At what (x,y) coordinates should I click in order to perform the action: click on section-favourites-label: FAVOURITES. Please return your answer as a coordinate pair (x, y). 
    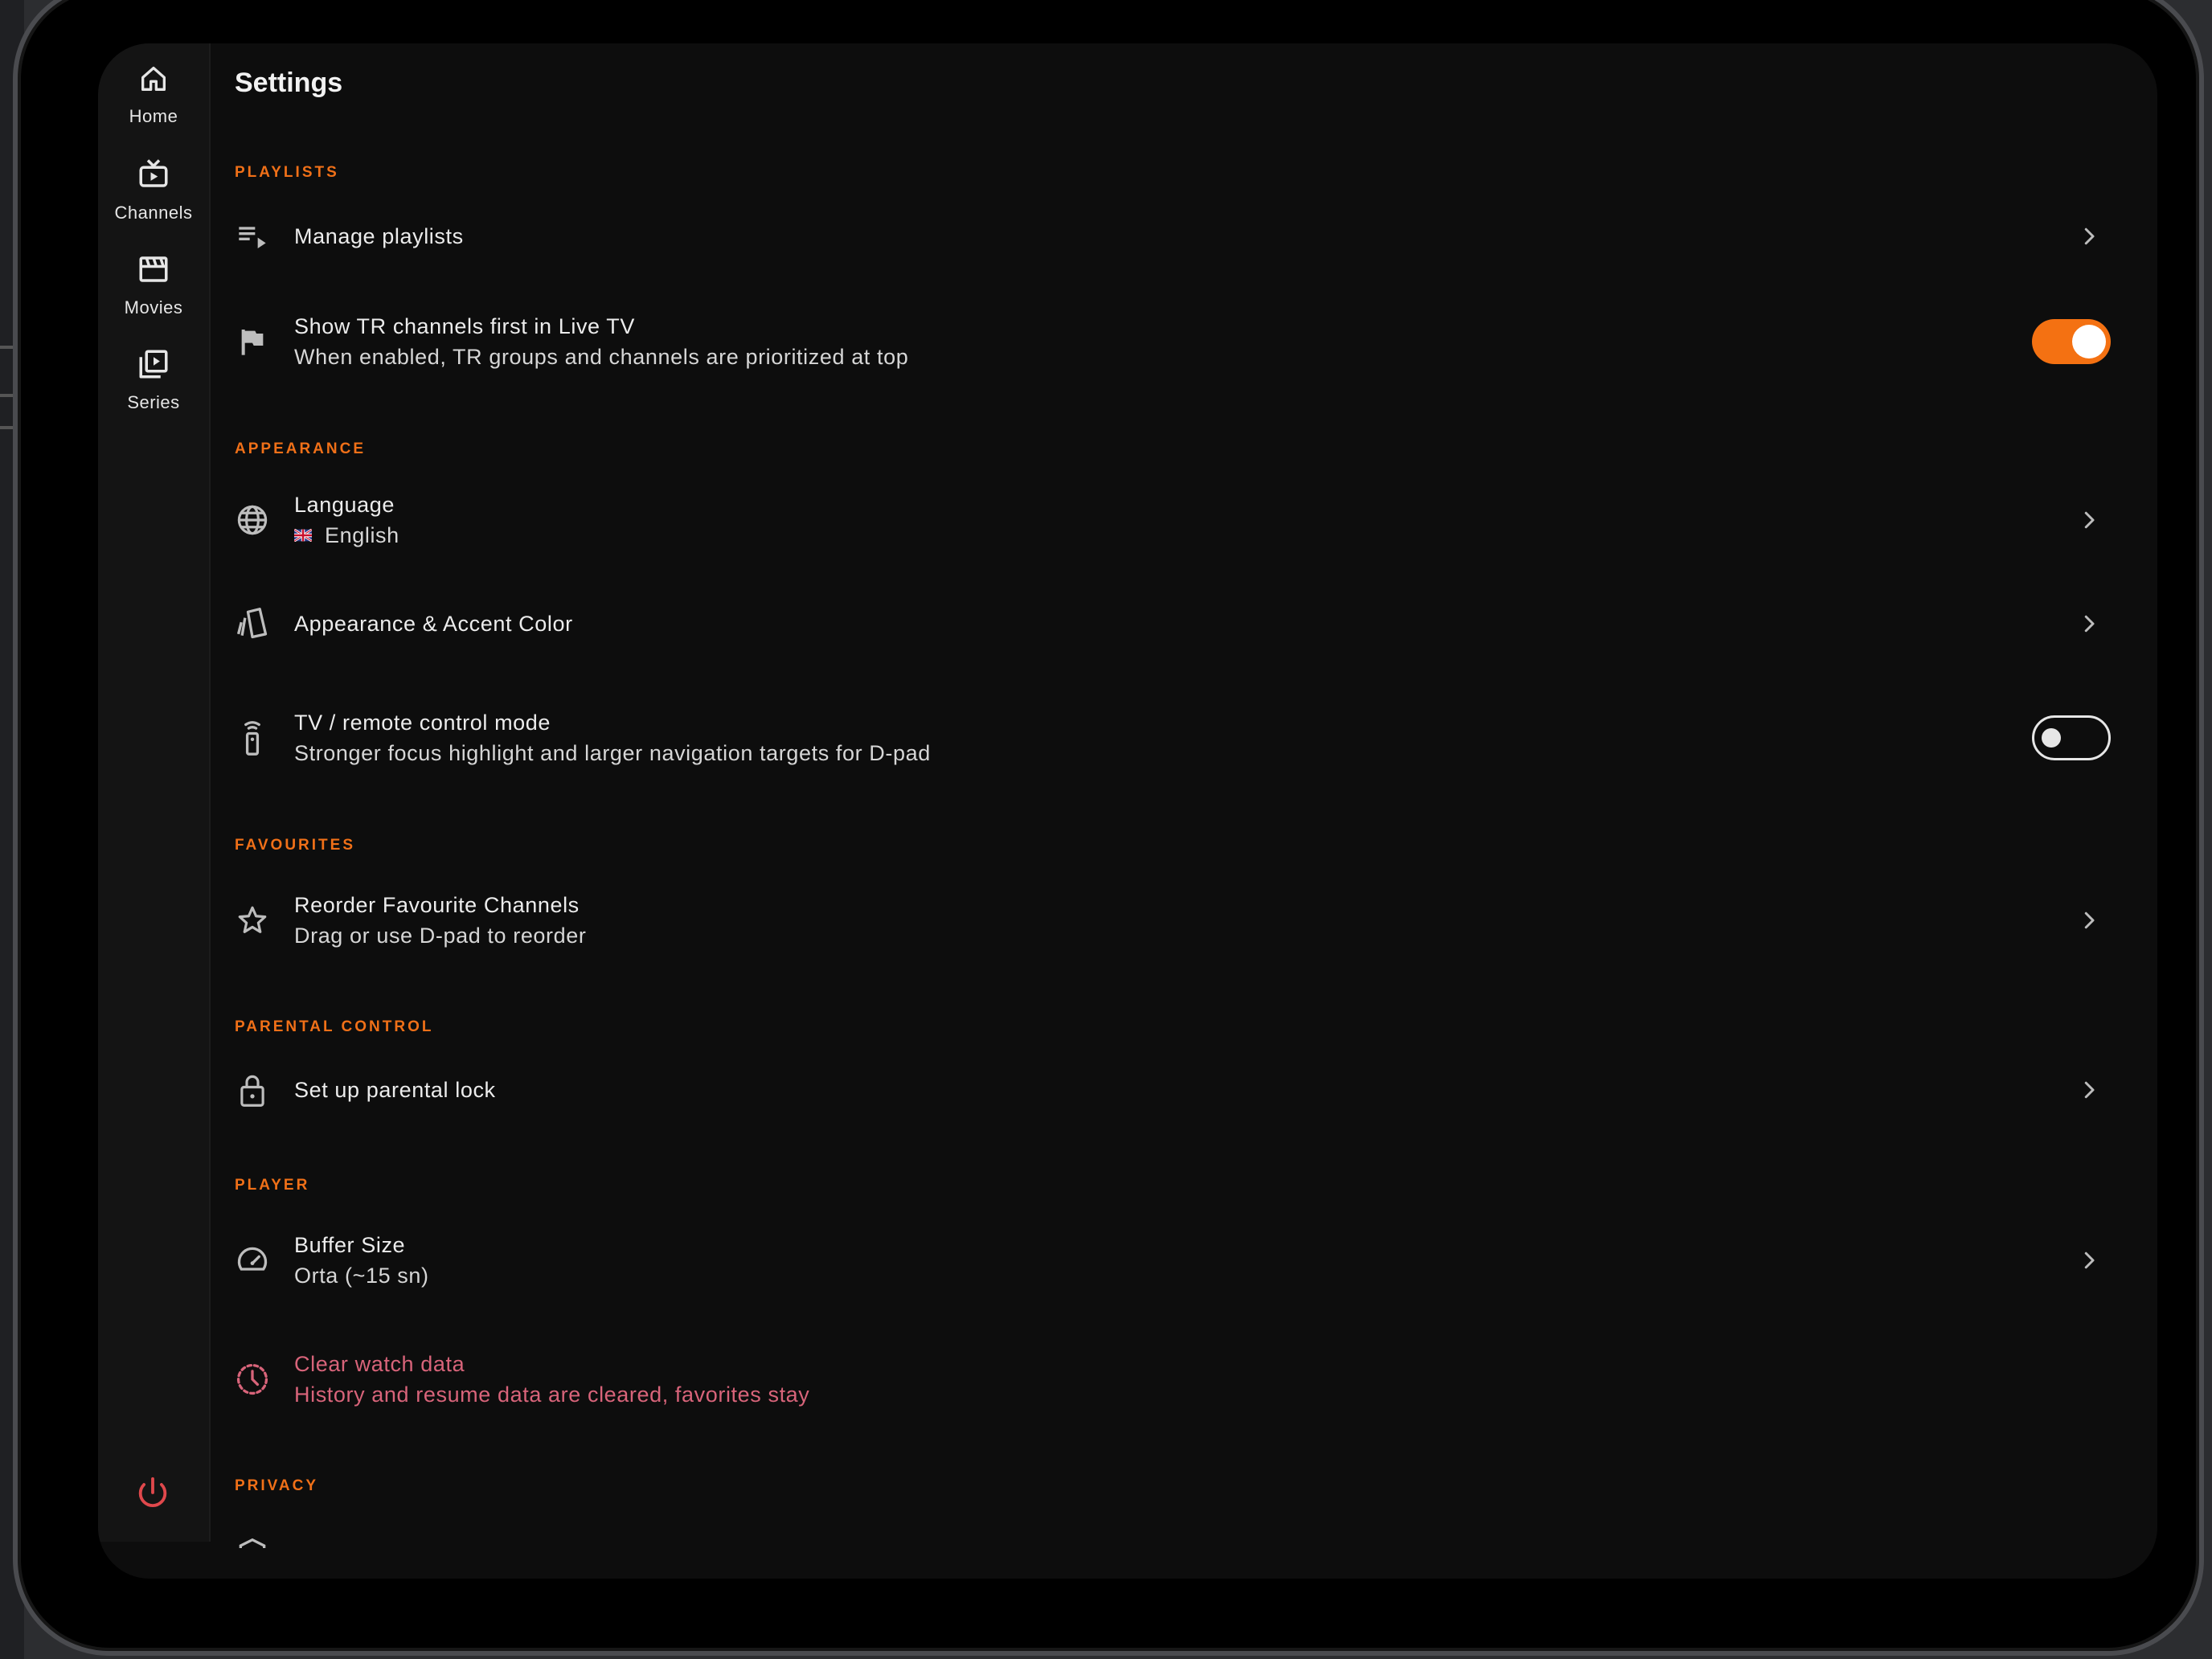
    Looking at the image, I should click on (295, 845).